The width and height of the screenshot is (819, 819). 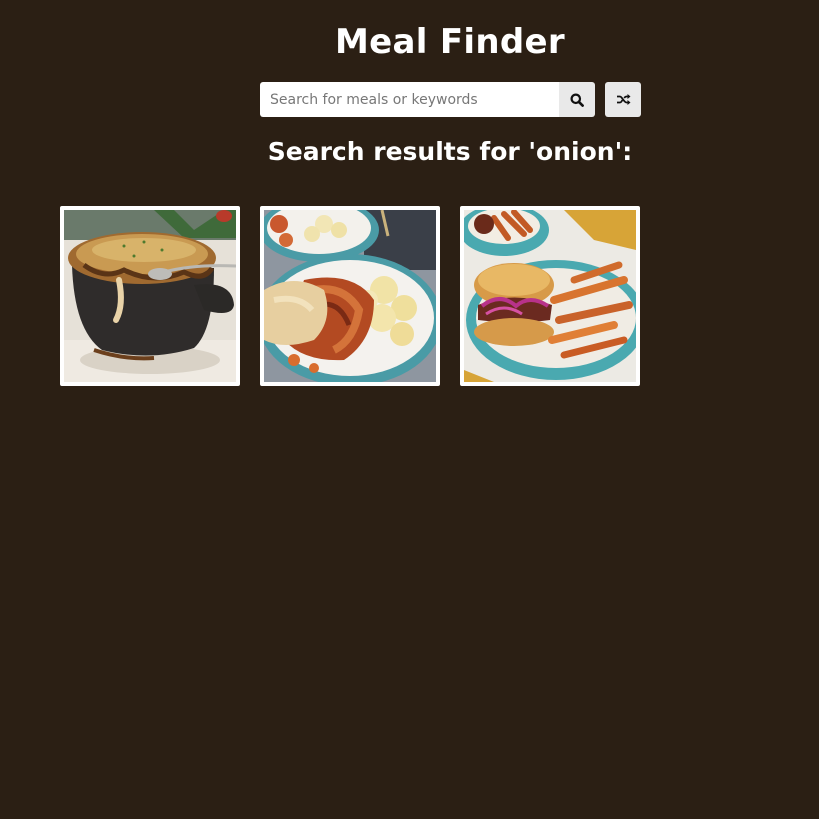 I want to click on french-onion-soup-image, so click(x=150, y=296).